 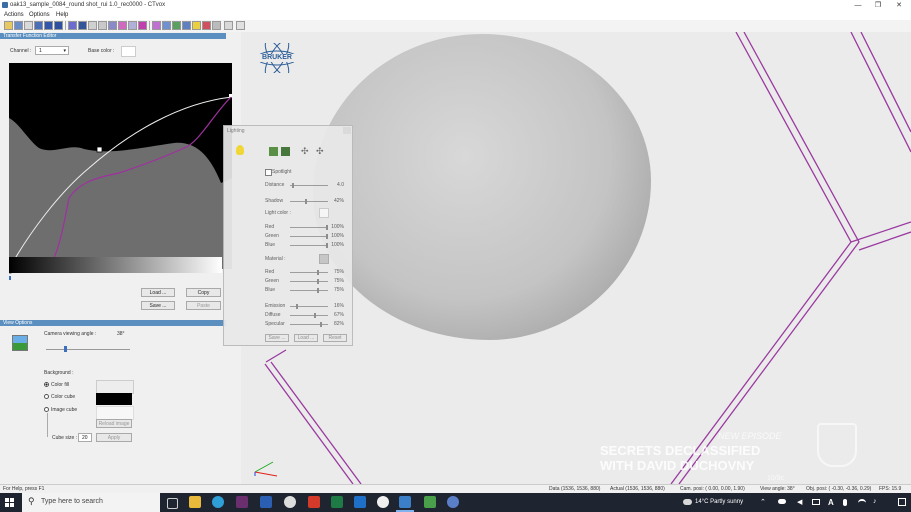 What do you see at coordinates (309, 315) in the screenshot?
I see `diffuse-slider` at bounding box center [309, 315].